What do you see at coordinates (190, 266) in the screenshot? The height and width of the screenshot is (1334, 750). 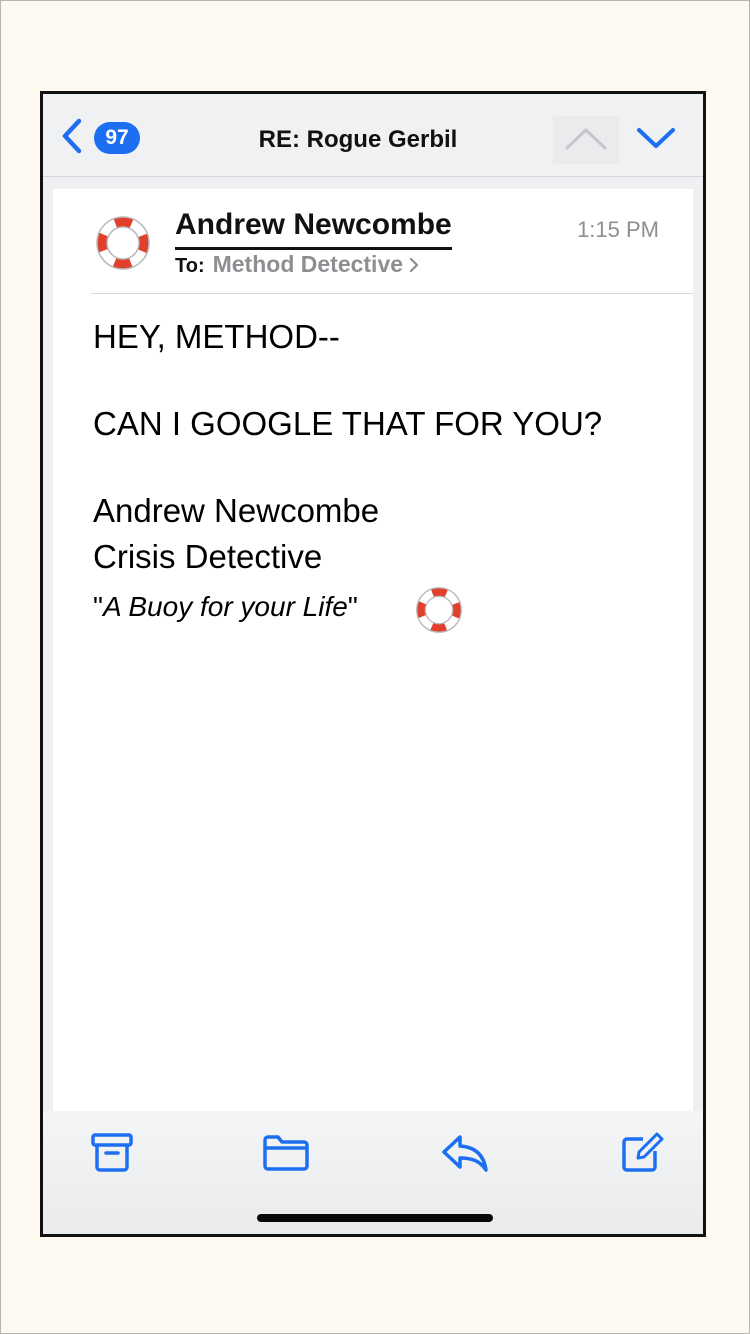 I see `to-label: To:` at bounding box center [190, 266].